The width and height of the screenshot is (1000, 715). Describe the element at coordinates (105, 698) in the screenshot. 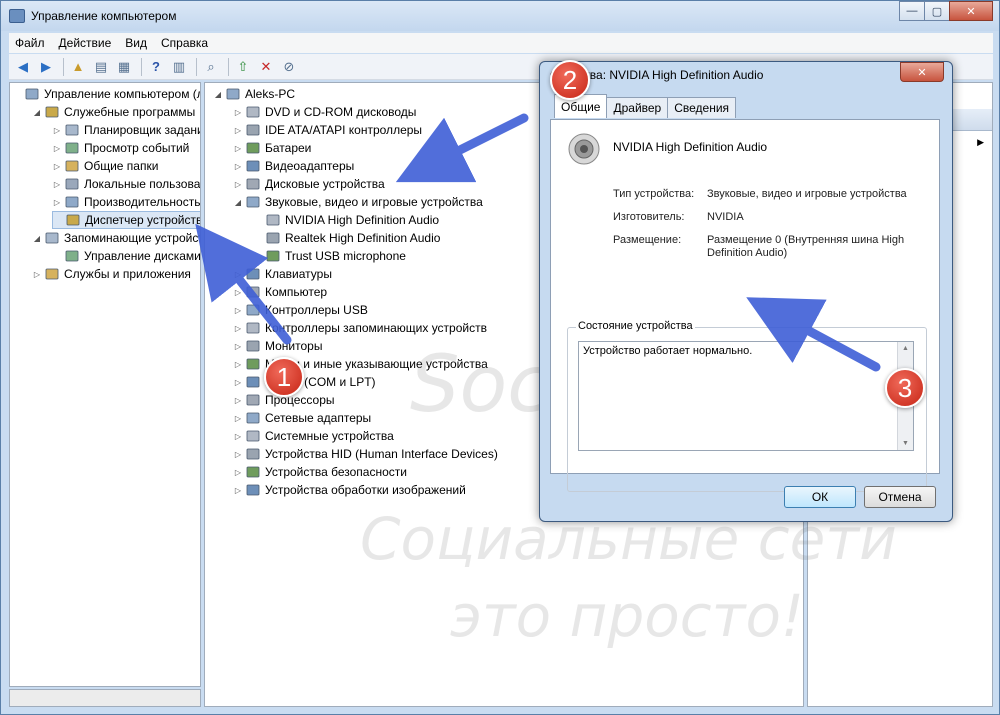

I see `horizontal-scrollbar` at that location.